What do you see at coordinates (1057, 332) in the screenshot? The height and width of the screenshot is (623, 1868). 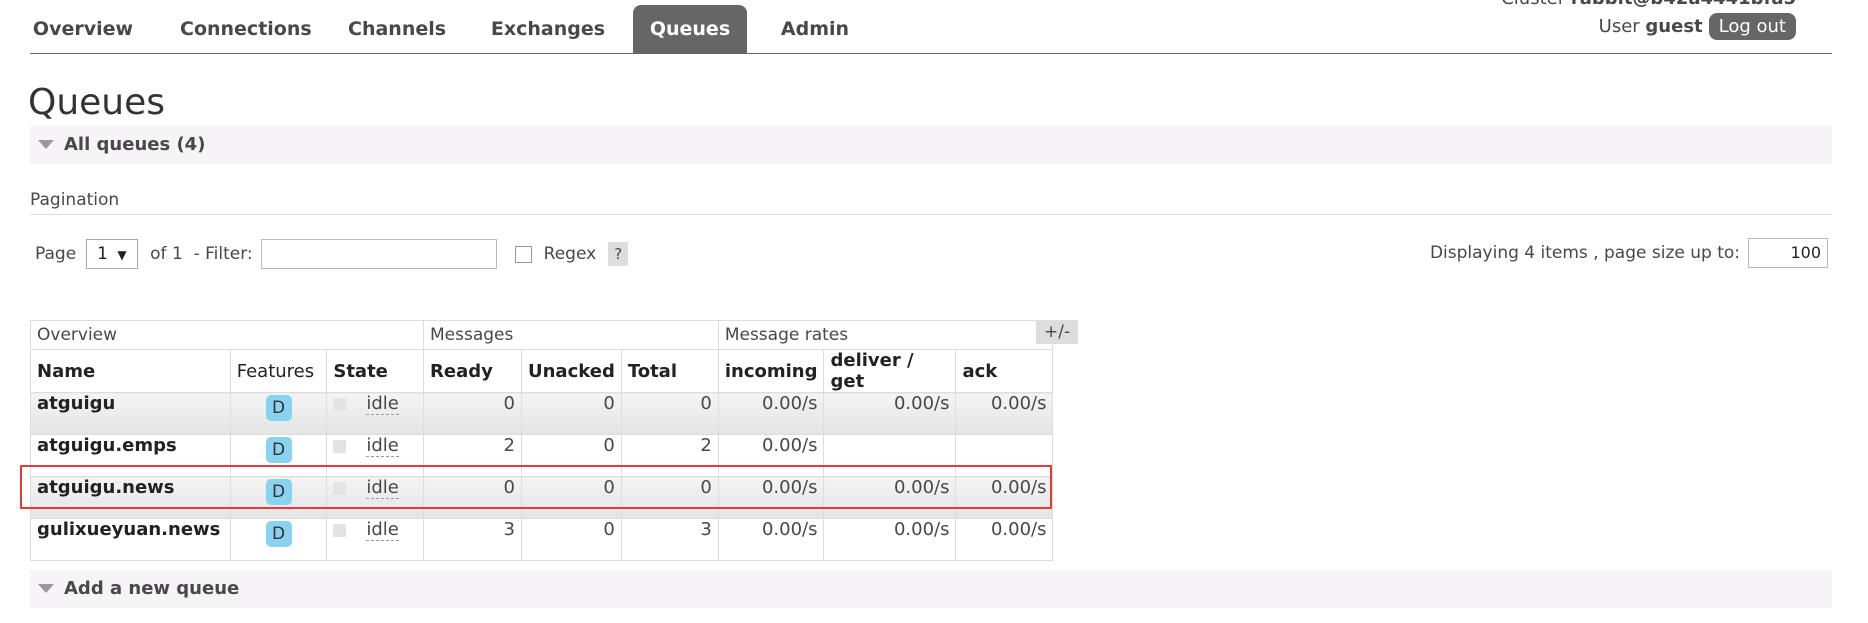 I see `column-toggle-button: +/-` at bounding box center [1057, 332].